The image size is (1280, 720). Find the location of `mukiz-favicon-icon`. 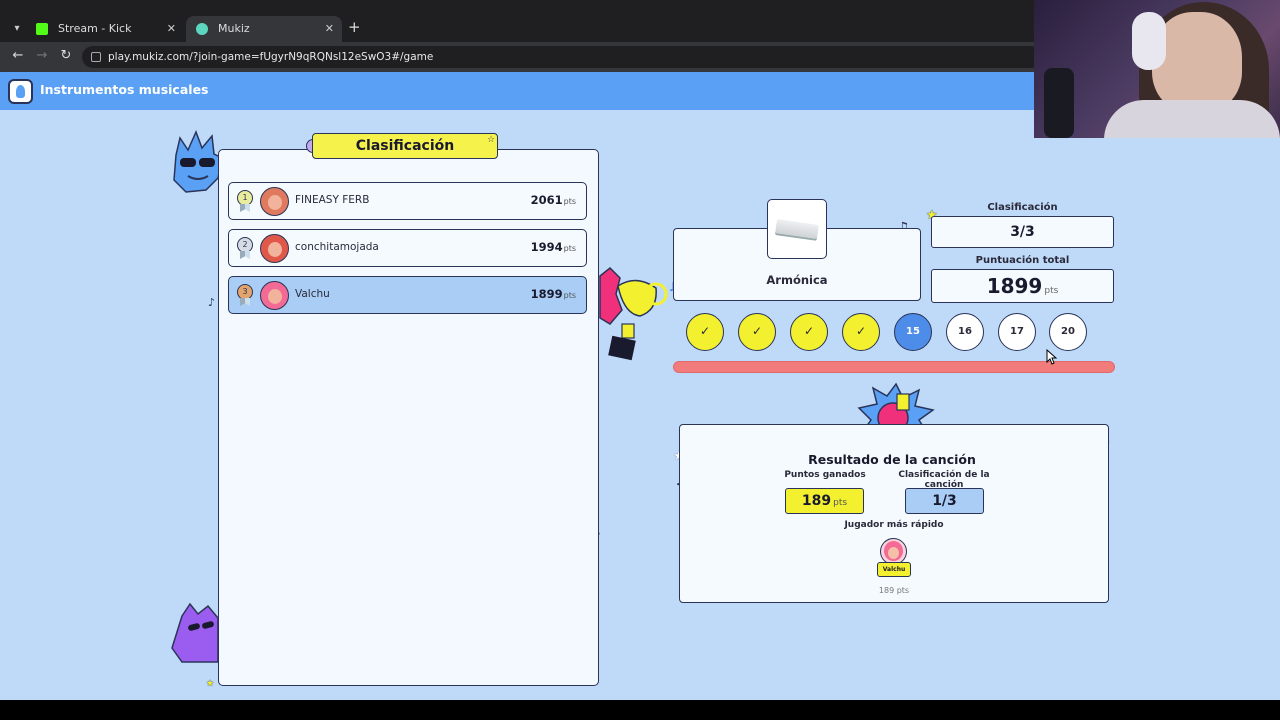

mukiz-favicon-icon is located at coordinates (202, 29).